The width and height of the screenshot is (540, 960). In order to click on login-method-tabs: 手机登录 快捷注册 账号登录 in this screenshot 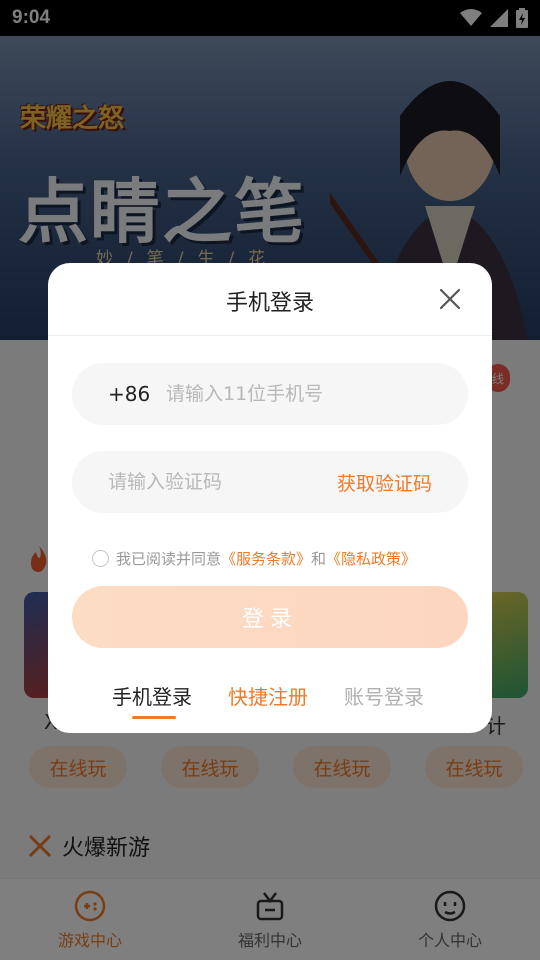, I will do `click(270, 701)`.